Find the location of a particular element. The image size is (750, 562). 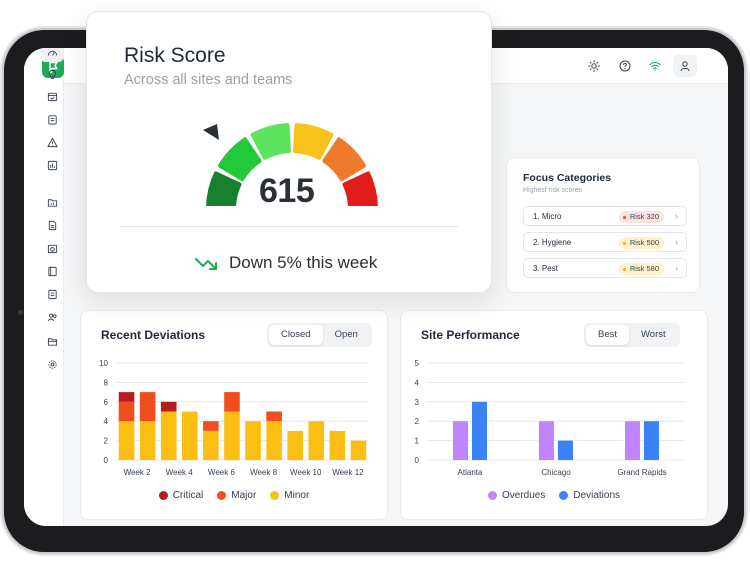

trend-text: Down 5% this week is located at coordinates (303, 262).